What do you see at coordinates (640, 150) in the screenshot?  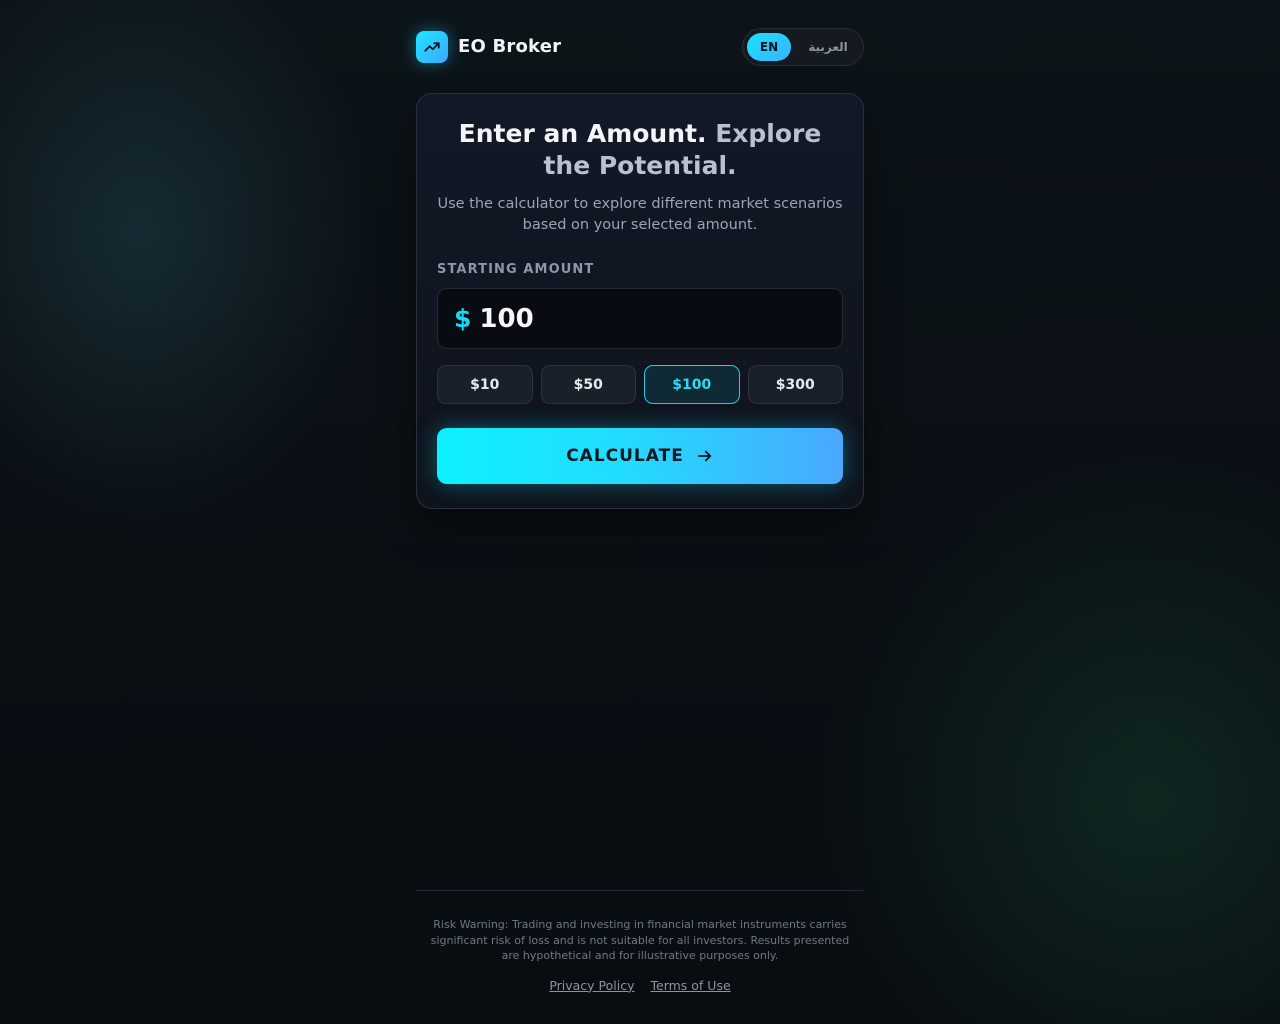 I see `page-title: Enter an Amount. Explore the Potential.` at bounding box center [640, 150].